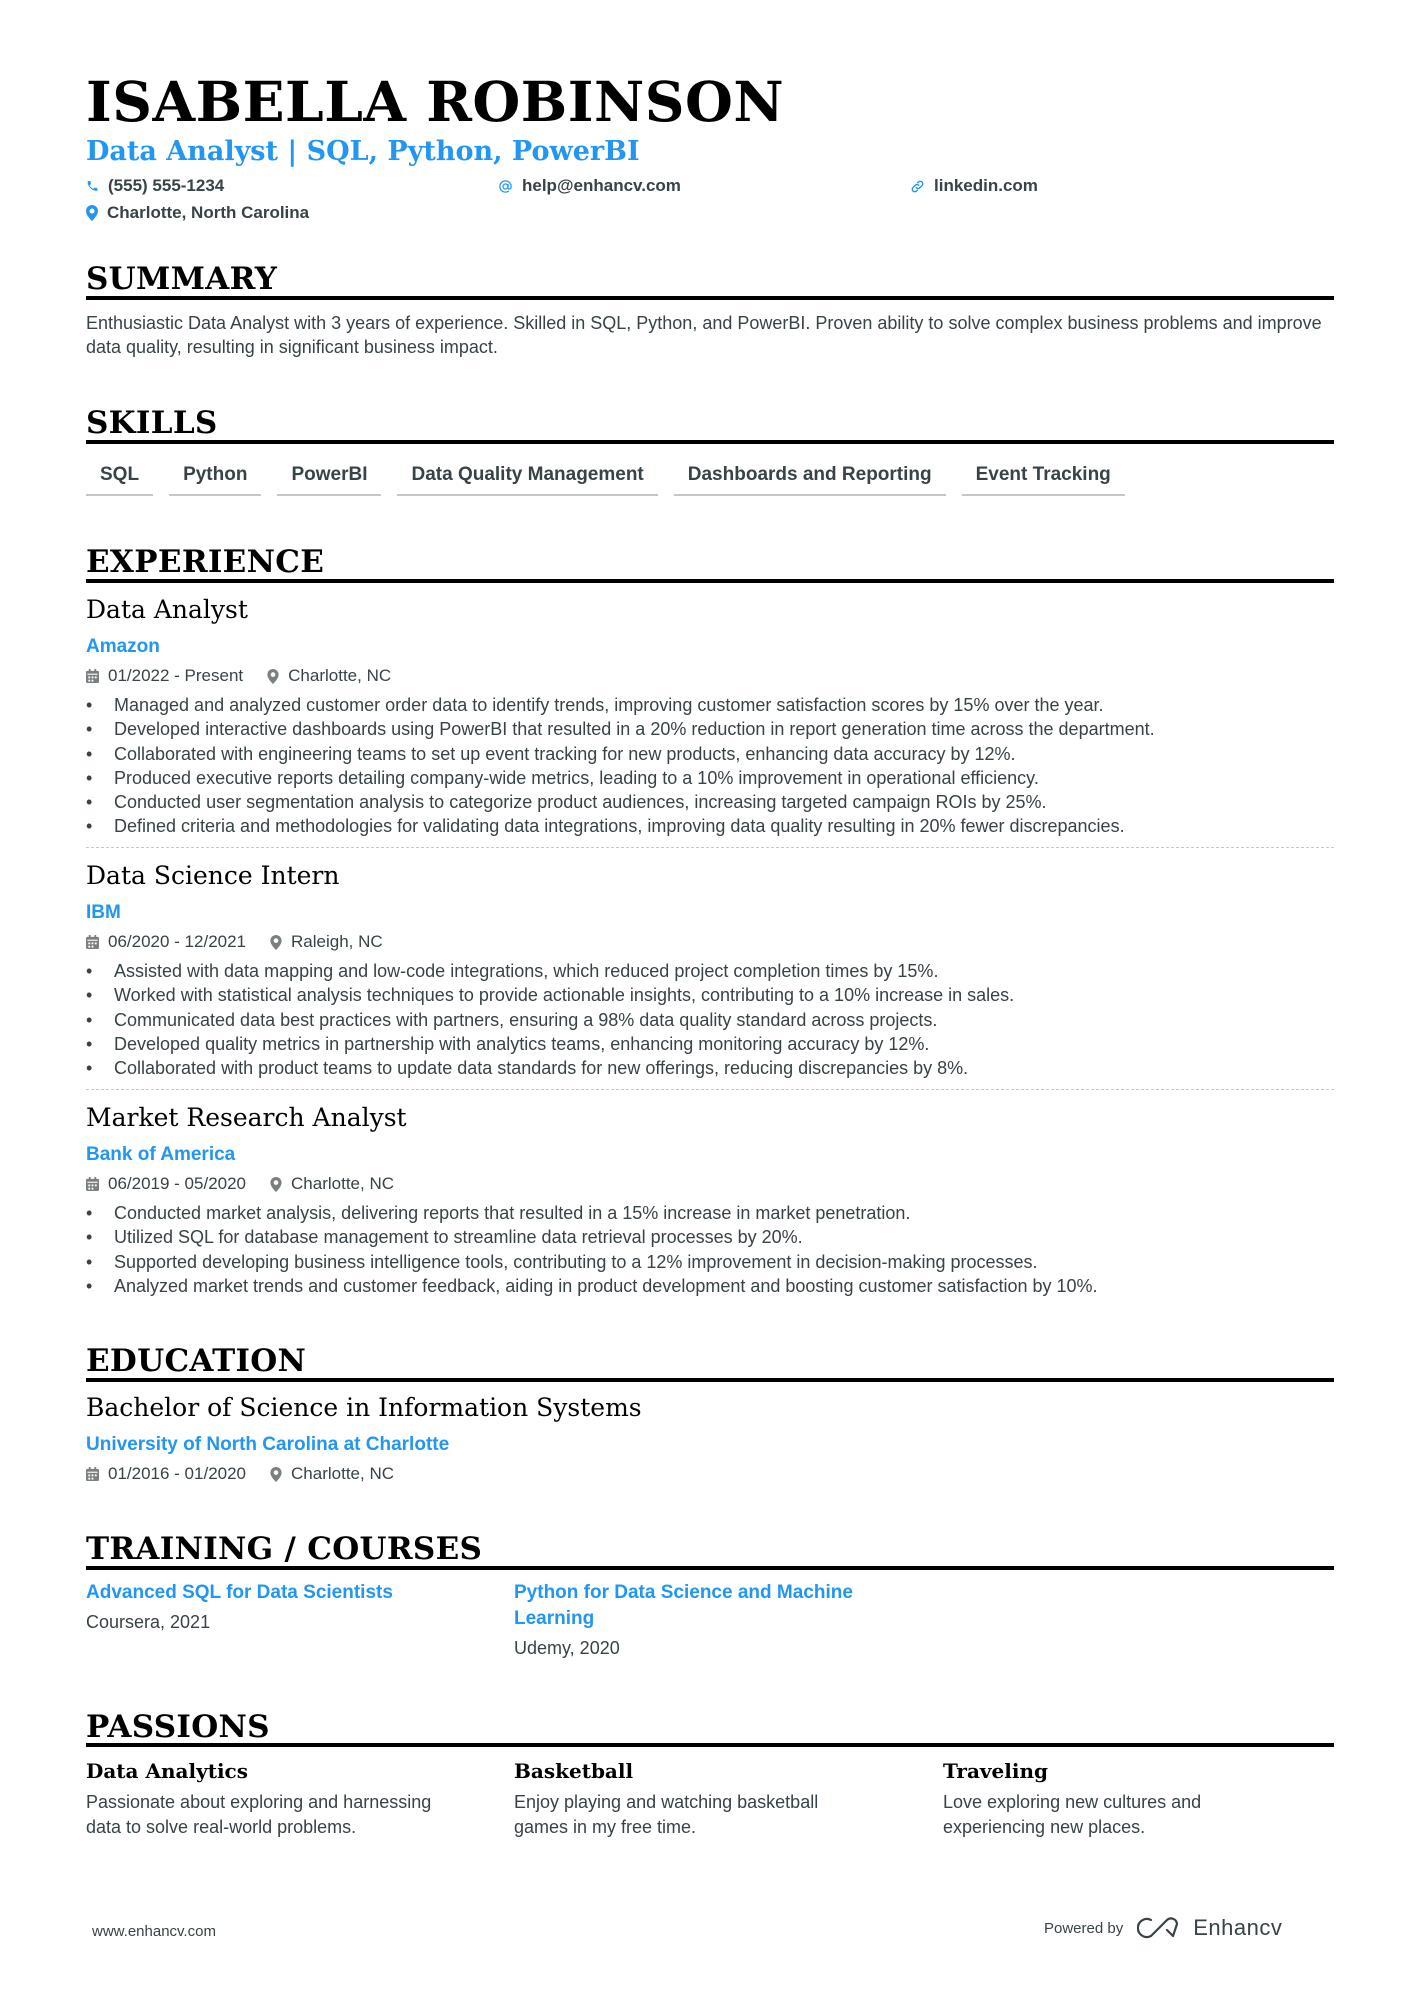  I want to click on job-company: IBM, so click(103, 912).